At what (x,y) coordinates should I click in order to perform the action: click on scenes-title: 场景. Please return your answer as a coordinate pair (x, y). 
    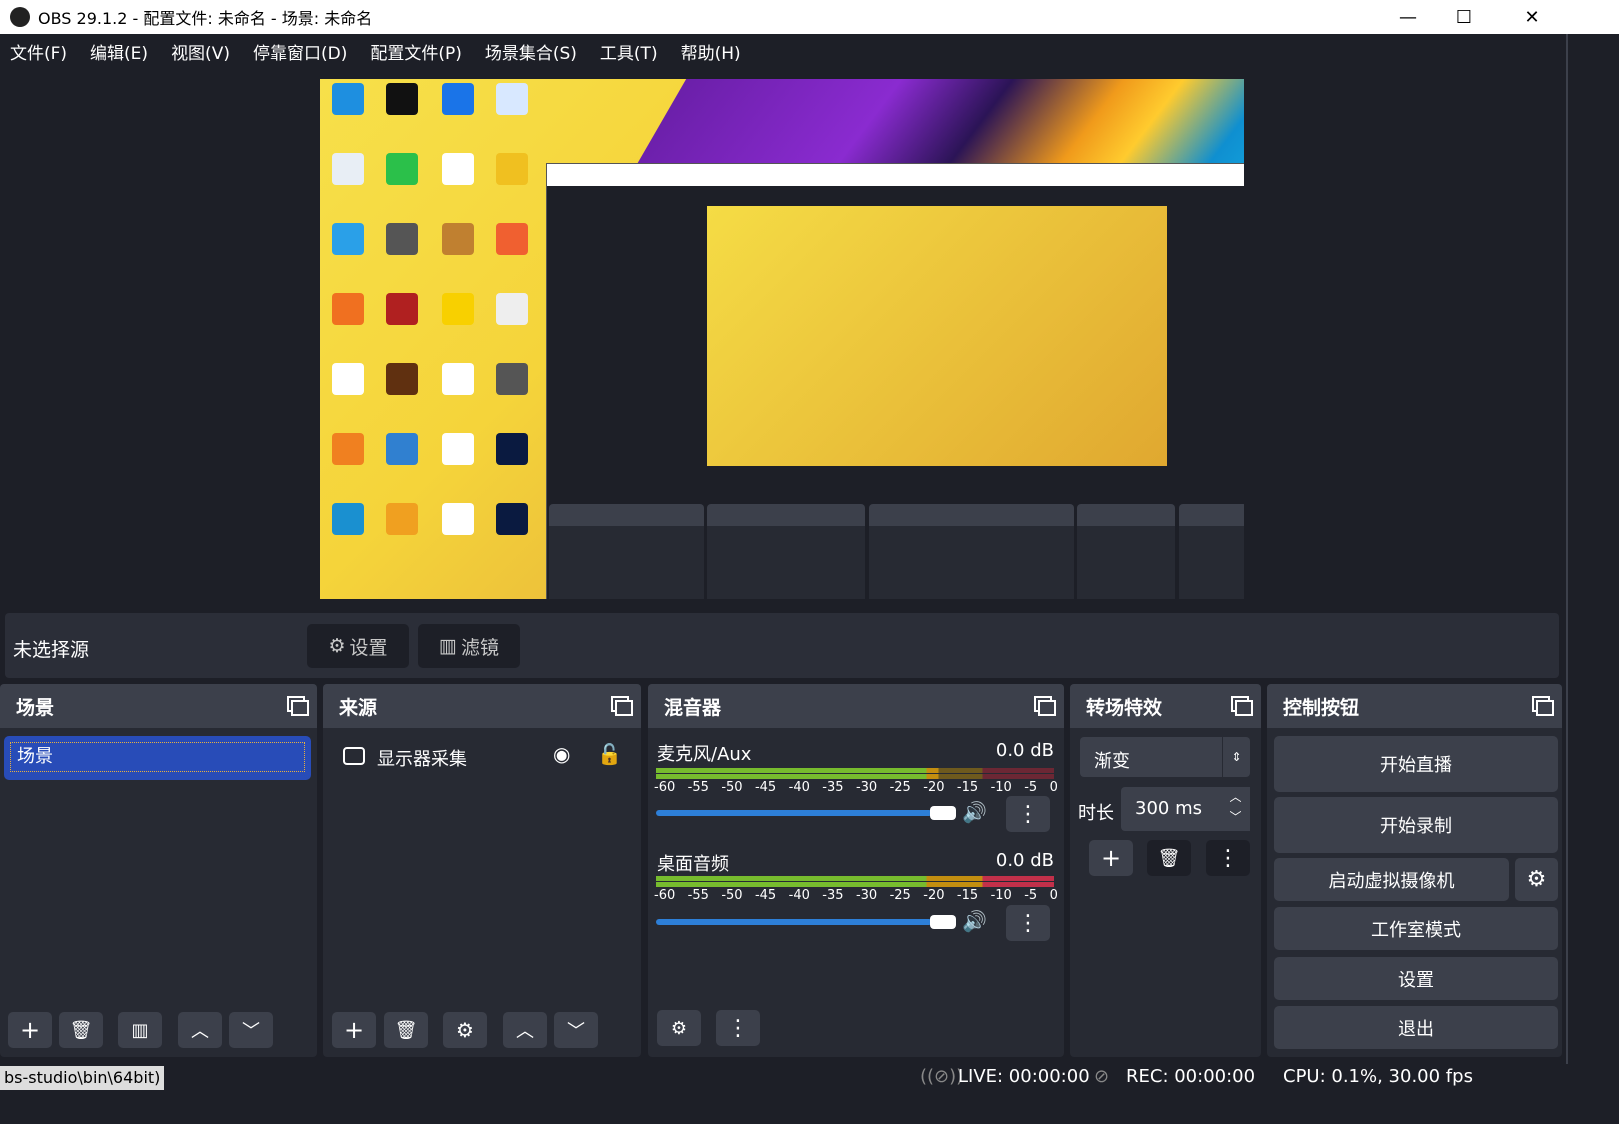
    Looking at the image, I should click on (35, 707).